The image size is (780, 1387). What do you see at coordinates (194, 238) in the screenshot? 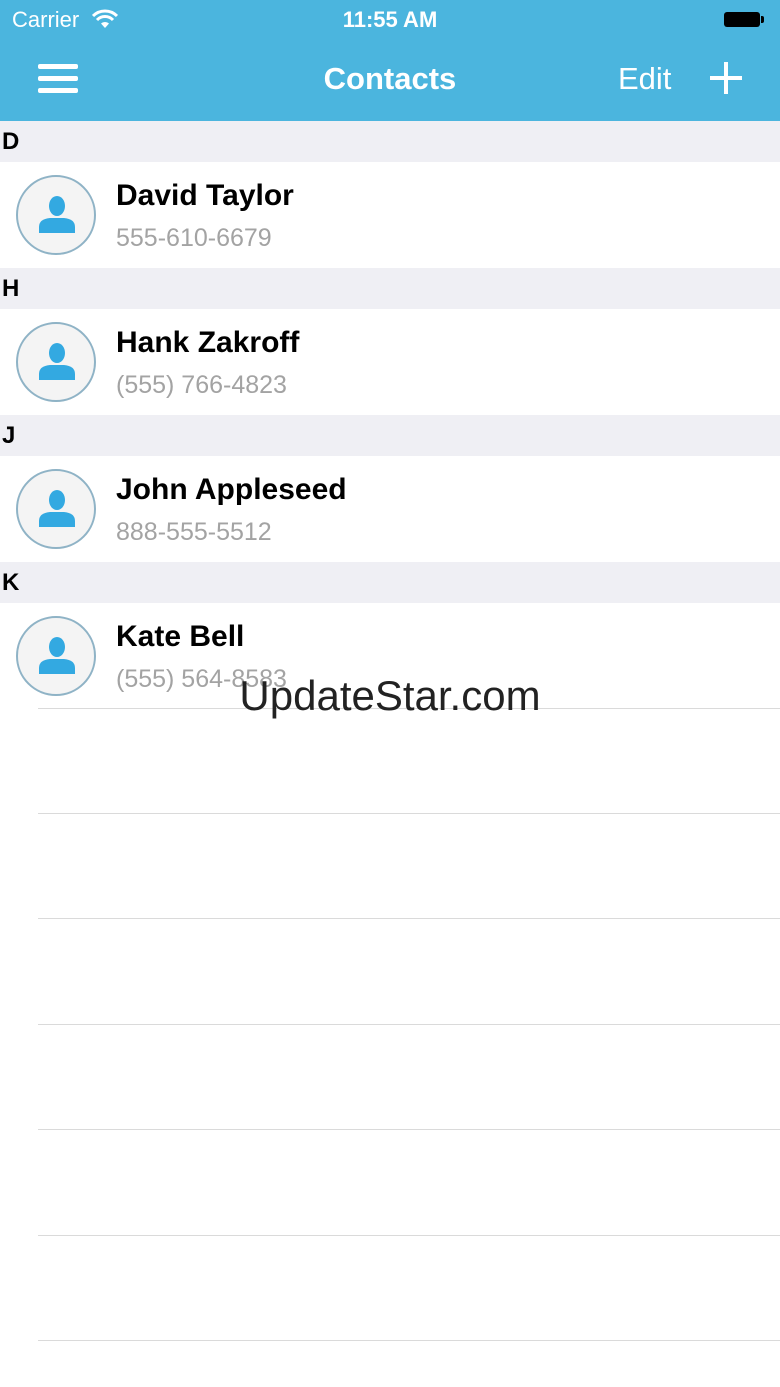
I see `contact-phone: 555-610-6679` at bounding box center [194, 238].